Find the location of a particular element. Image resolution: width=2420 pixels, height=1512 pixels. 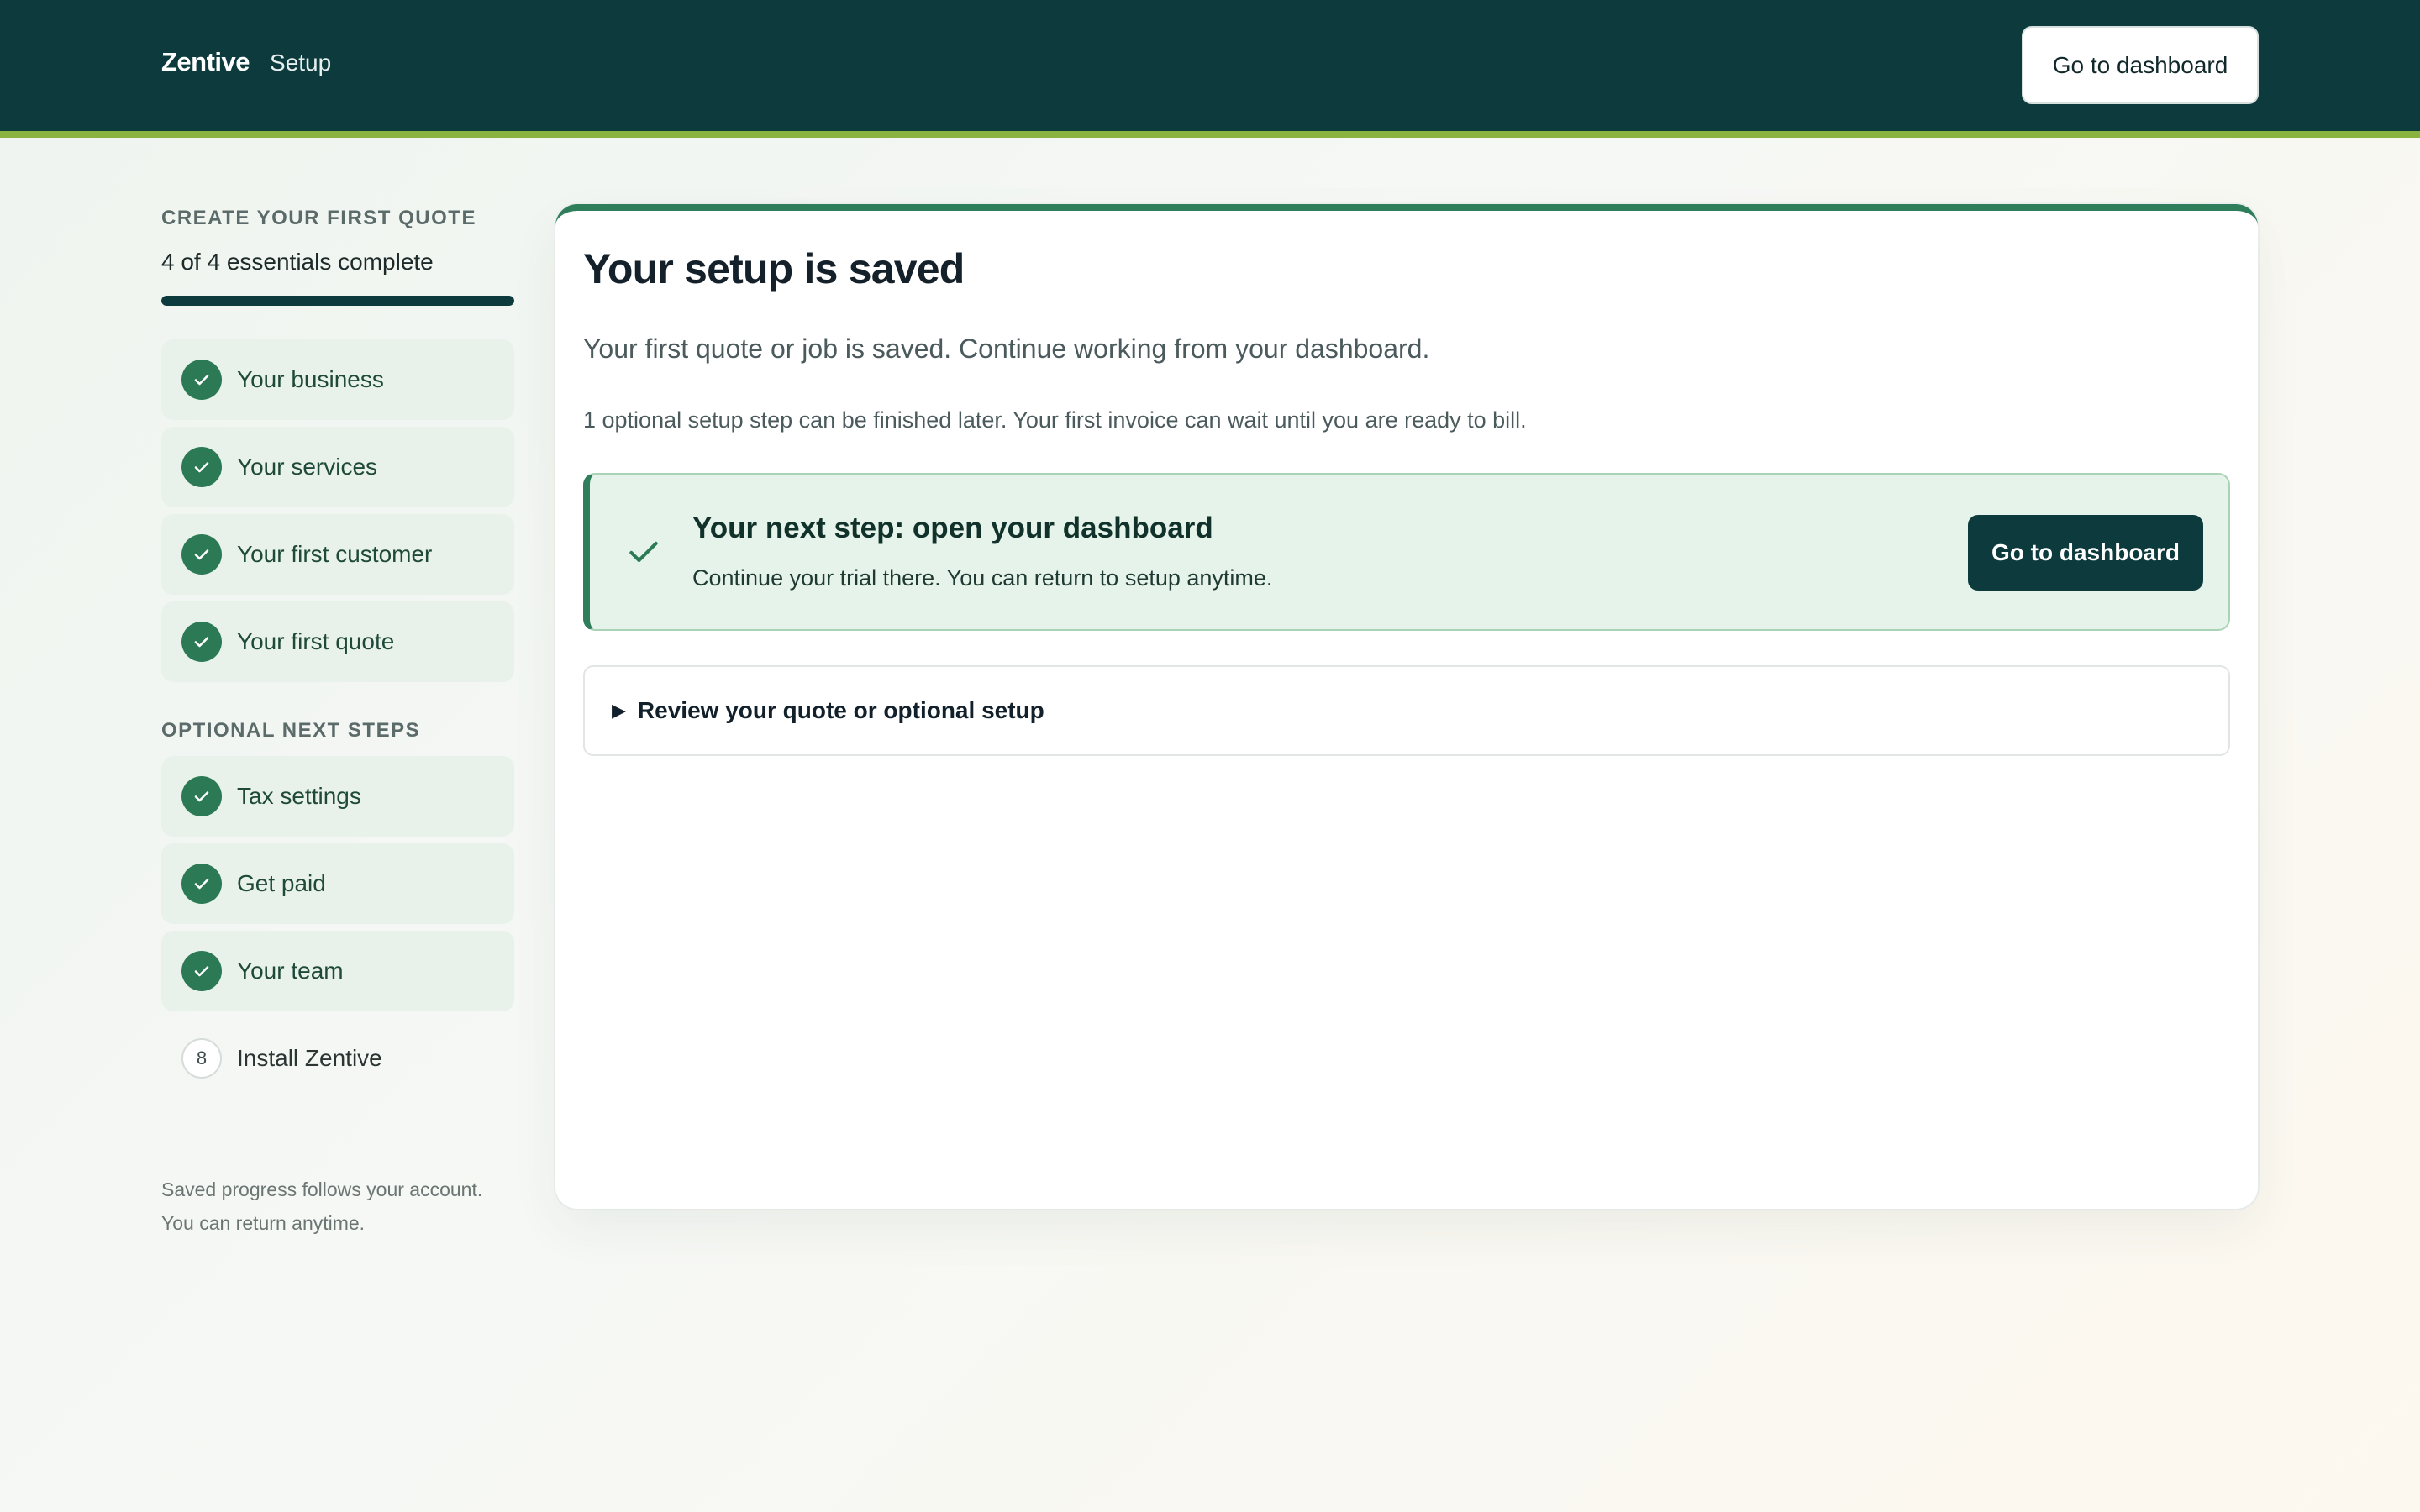

step-your-team: Your team is located at coordinates (337, 971).